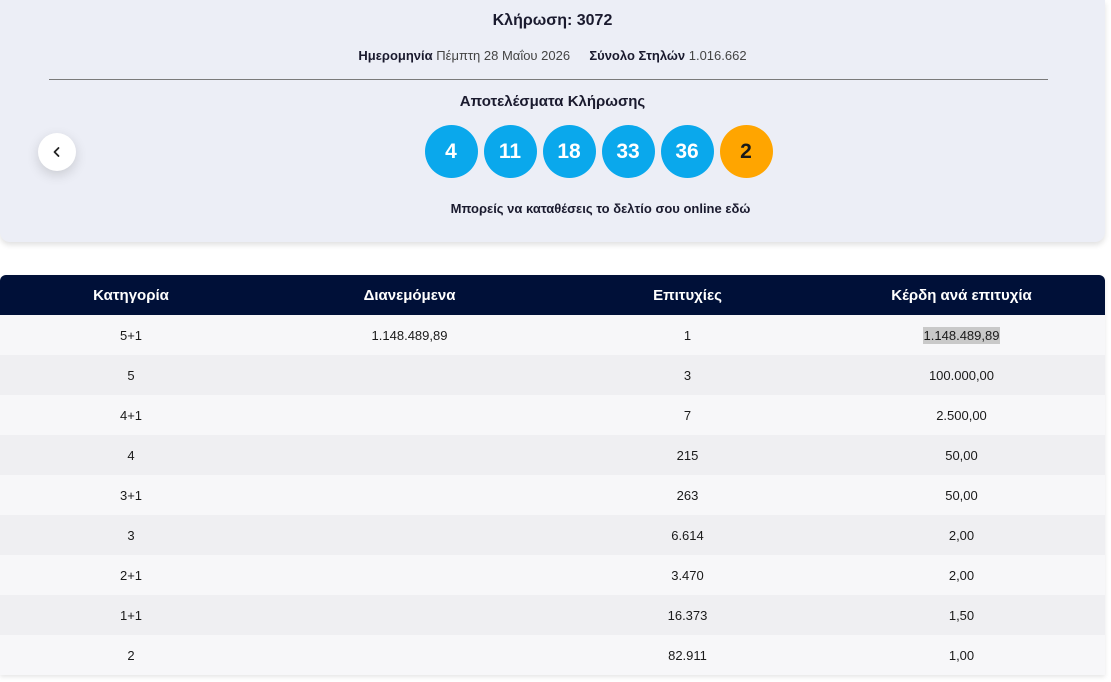 Image resolution: width=1111 pixels, height=682 pixels. What do you see at coordinates (687, 535) in the screenshot?
I see `cell-winners: 6.614` at bounding box center [687, 535].